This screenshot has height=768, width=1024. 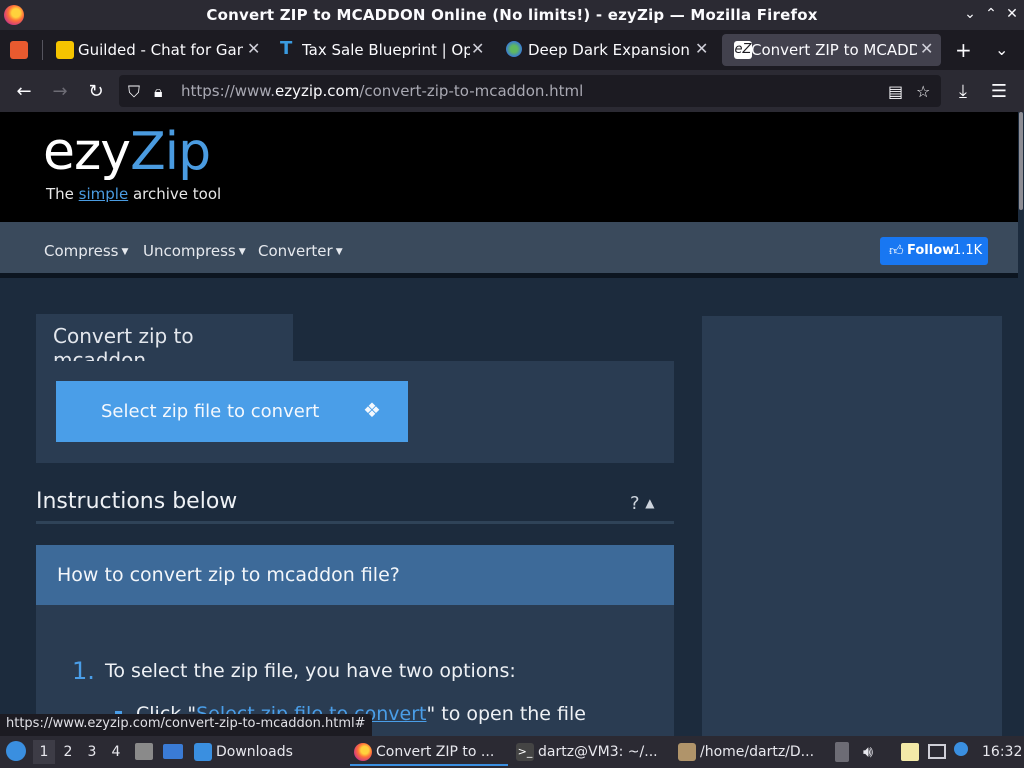 I want to click on update-icon, so click(x=961, y=749).